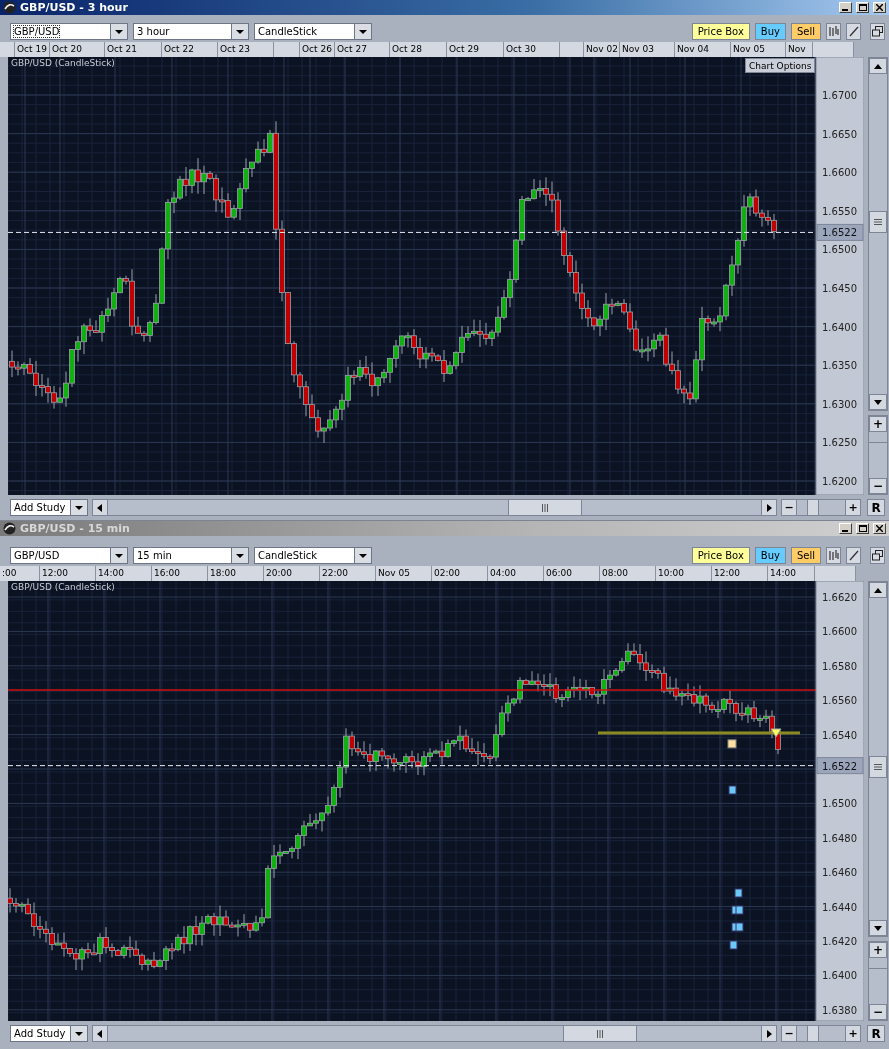  What do you see at coordinates (348, 573) in the screenshot?
I see `time-label: 22:00` at bounding box center [348, 573].